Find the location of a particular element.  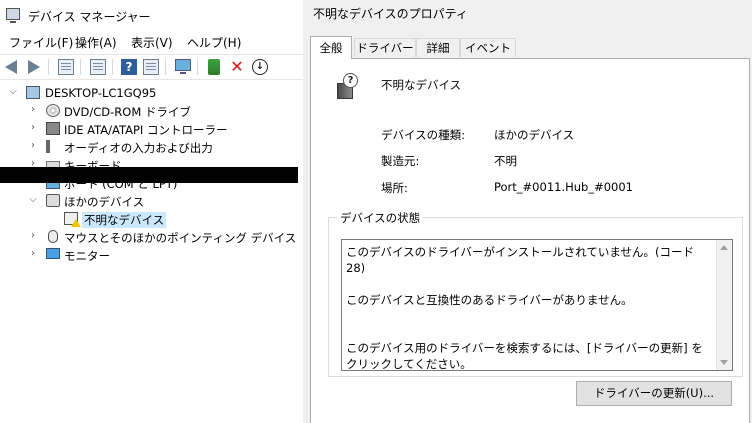

tree-item-label: DVD/CD-ROM ドライブ is located at coordinates (127, 112).